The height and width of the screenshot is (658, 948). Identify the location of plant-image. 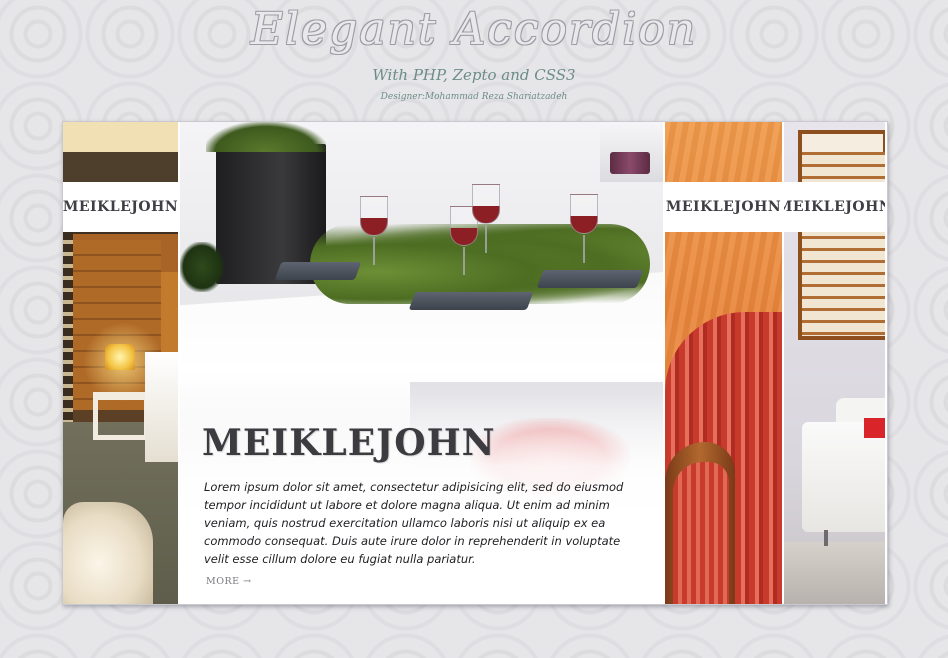
(266, 137).